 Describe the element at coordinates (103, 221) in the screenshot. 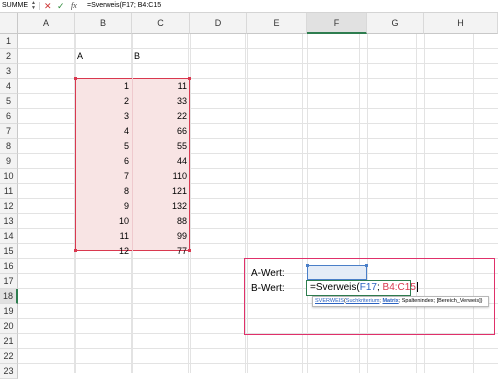

I see `cell-b13: 10` at that location.